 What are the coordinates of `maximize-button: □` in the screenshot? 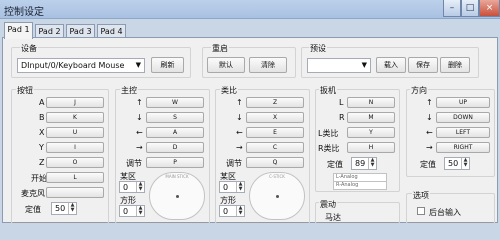 It's located at (470, 8).